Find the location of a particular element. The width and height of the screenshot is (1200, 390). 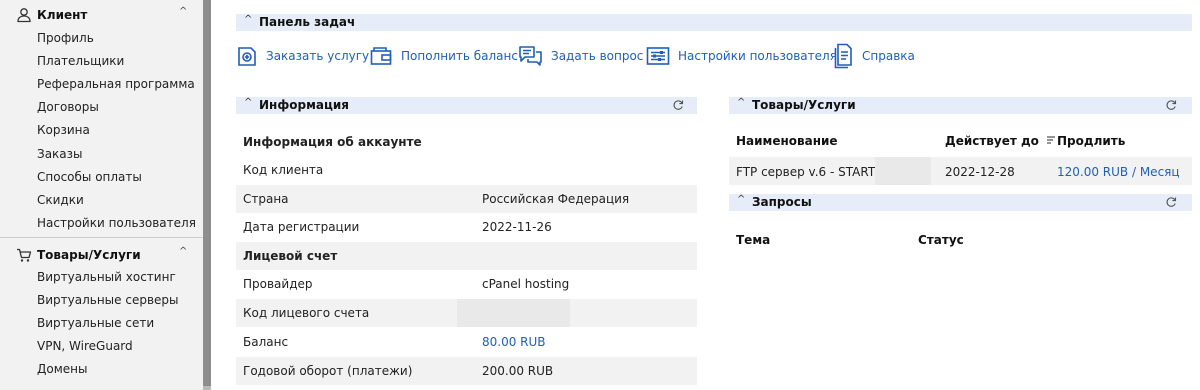

info-key: Дата регистрации is located at coordinates (301, 227).